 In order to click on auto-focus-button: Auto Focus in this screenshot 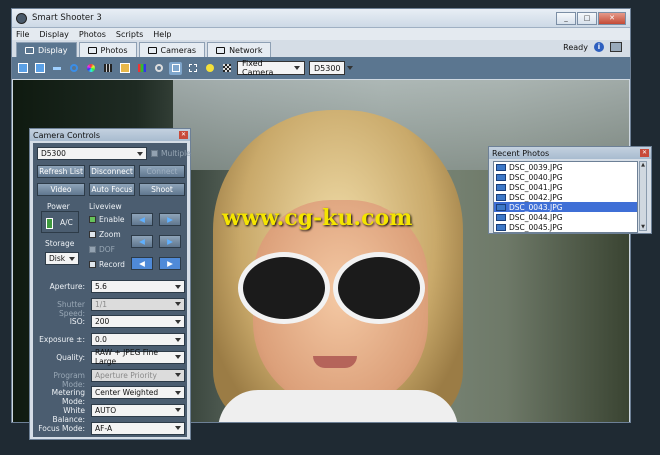, I will do `click(112, 189)`.